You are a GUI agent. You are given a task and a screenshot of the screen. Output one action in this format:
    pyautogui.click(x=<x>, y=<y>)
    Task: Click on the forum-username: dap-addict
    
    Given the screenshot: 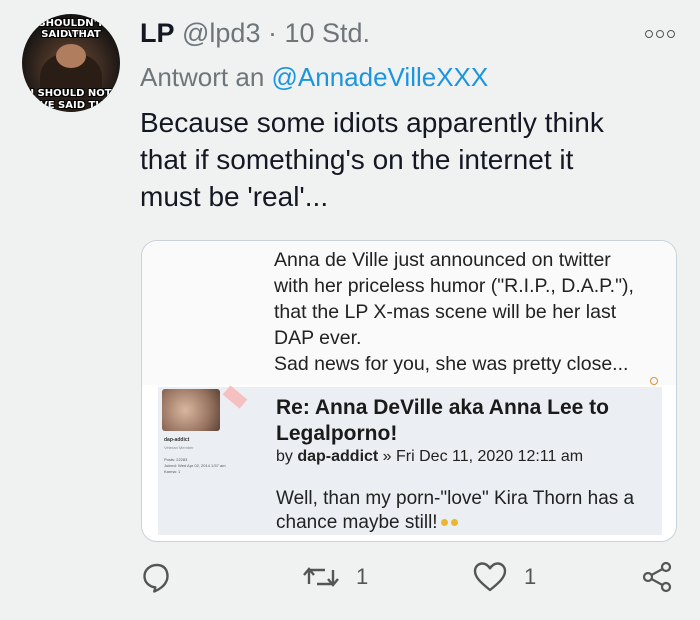 What is the action you would take?
    pyautogui.click(x=177, y=440)
    